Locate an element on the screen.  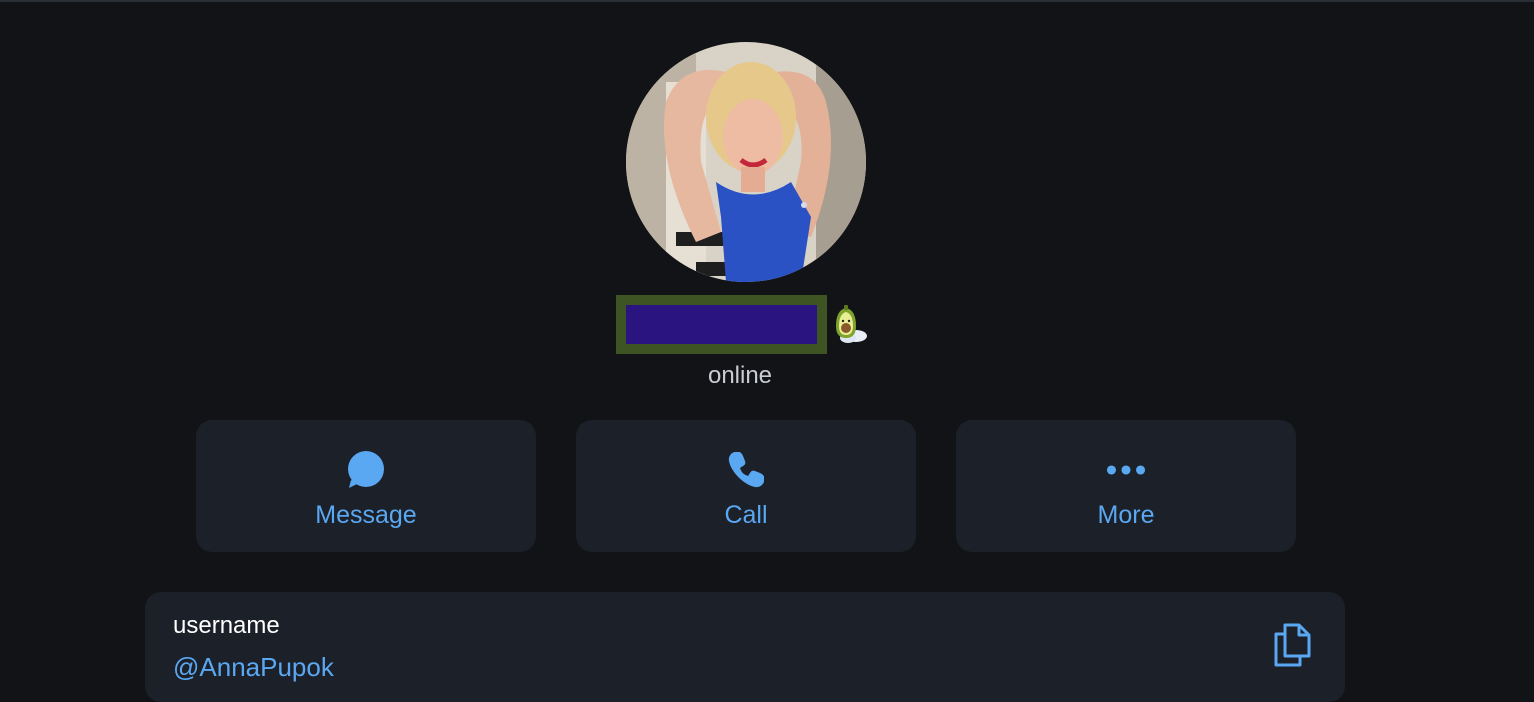
username-label: username is located at coordinates (226, 625).